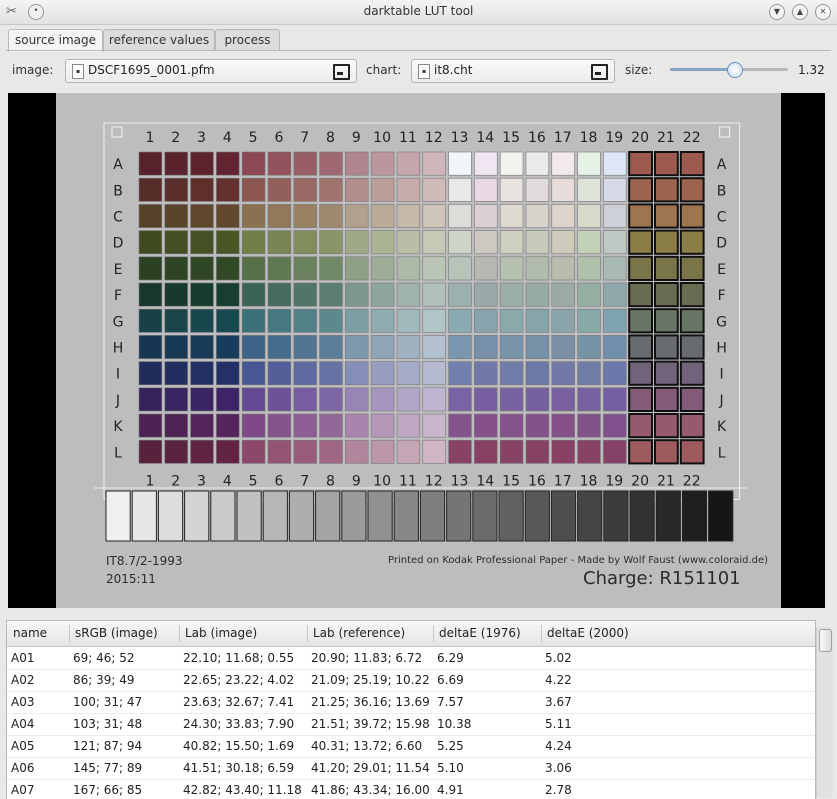  Describe the element at coordinates (454, 724) in the screenshot. I see `table-cell: 10.38` at that location.